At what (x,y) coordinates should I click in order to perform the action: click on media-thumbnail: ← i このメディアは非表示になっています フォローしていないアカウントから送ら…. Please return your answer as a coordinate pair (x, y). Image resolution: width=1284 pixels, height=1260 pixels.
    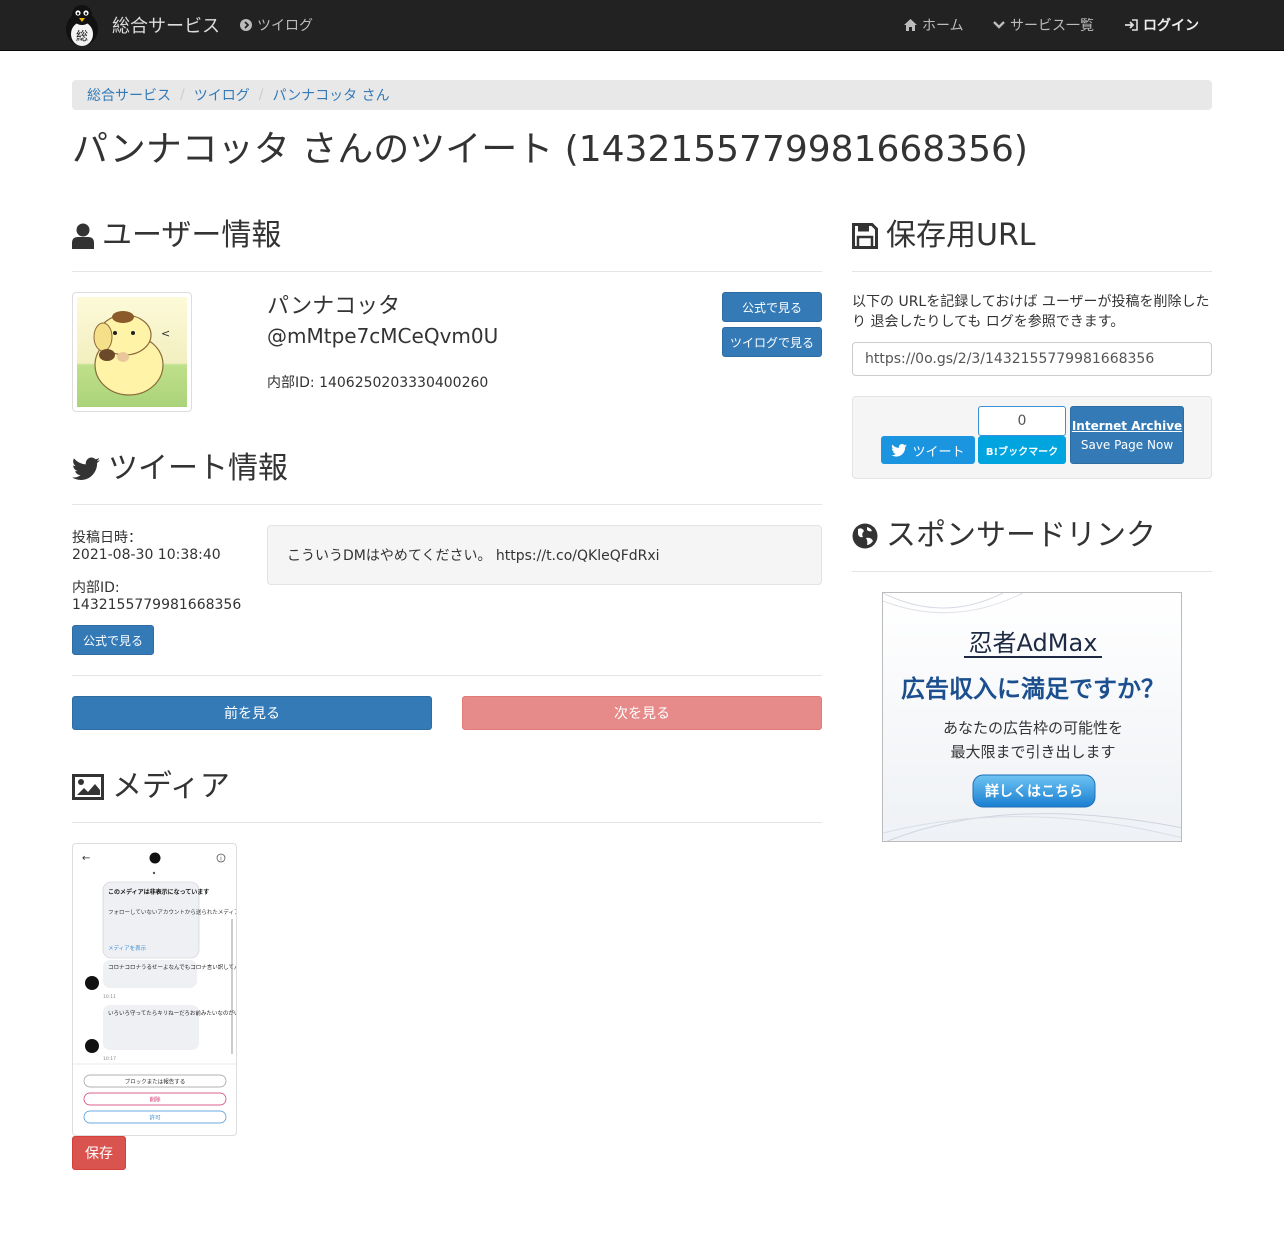
    Looking at the image, I should click on (154, 989).